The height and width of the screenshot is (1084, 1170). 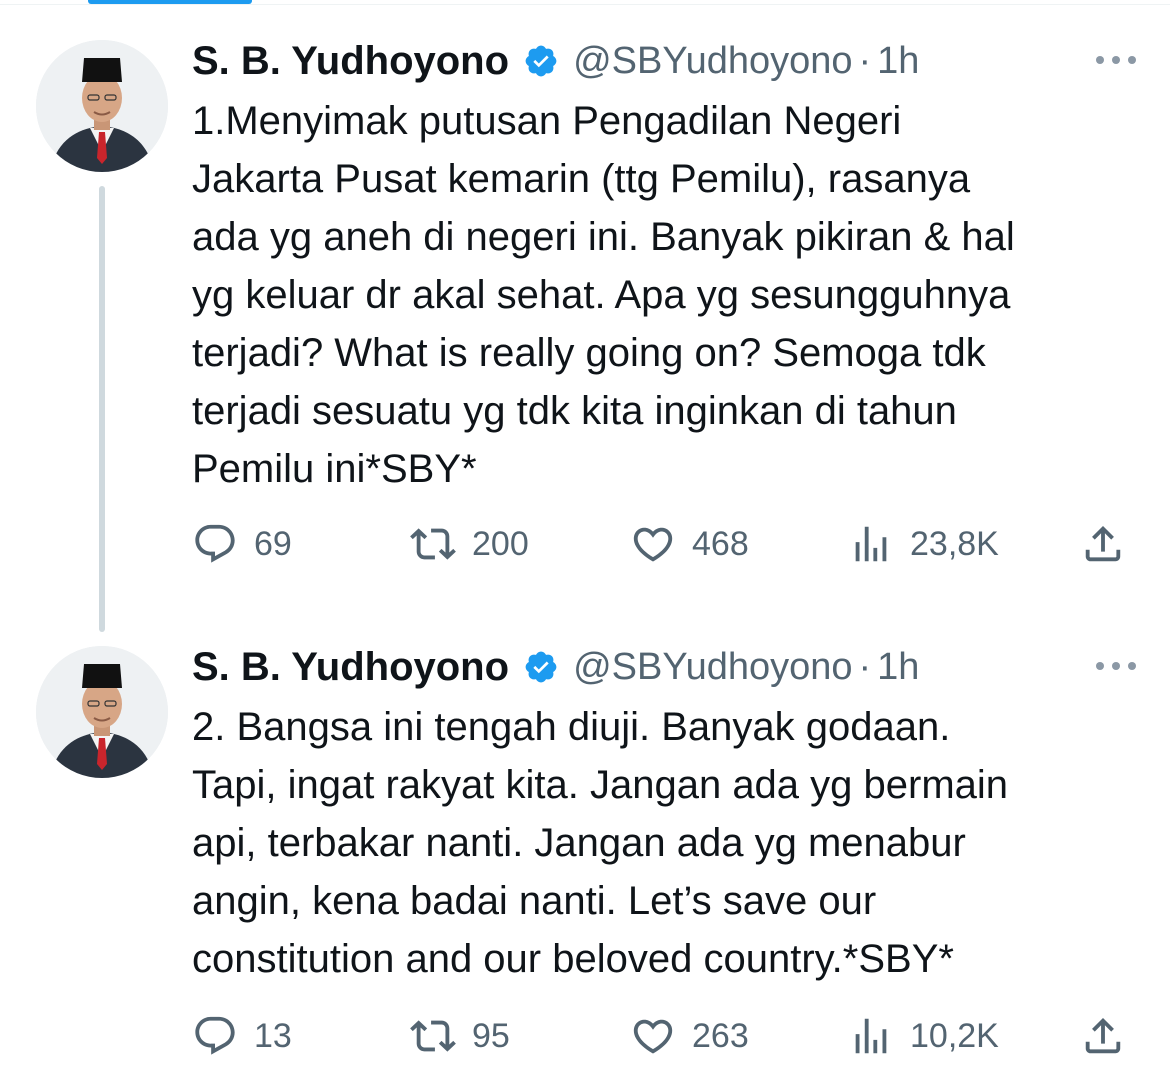 I want to click on retweet-button: 95, so click(x=460, y=1036).